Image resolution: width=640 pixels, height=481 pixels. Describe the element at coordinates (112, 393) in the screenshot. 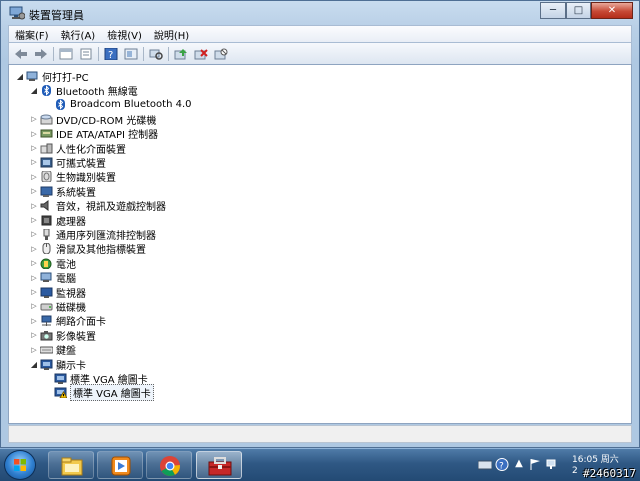

I see `tree-node-label: 標準 VGA 繪圖卡` at that location.